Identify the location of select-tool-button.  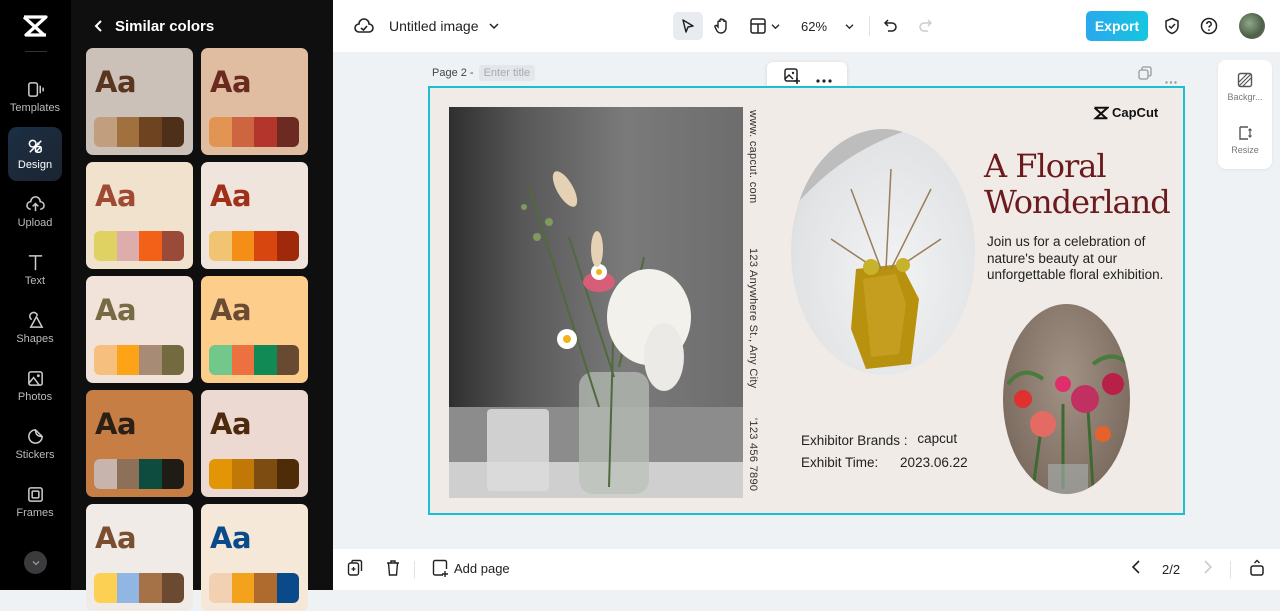
(688, 26).